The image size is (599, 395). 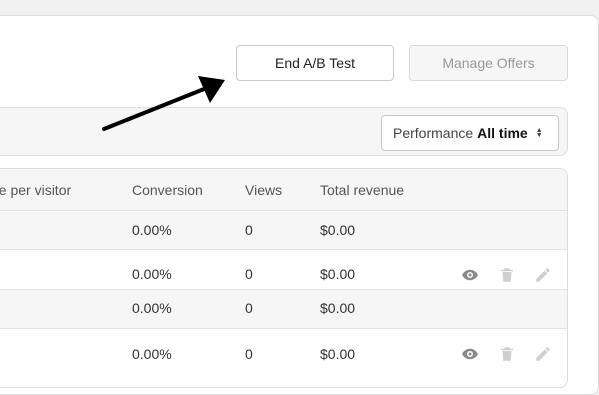 I want to click on select-caret-icon: ▲ ▼, so click(x=539, y=133).